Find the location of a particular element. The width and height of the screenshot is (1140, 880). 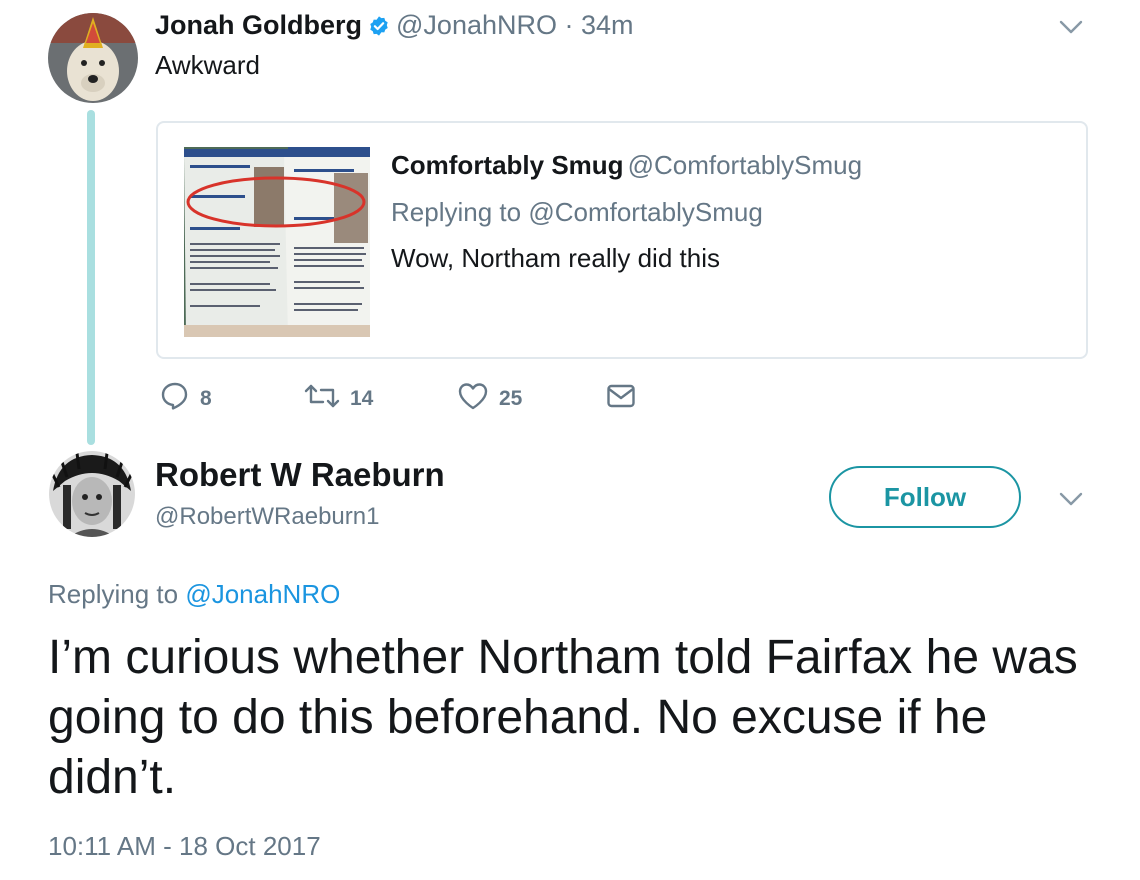

message-action is located at coordinates (621, 399).